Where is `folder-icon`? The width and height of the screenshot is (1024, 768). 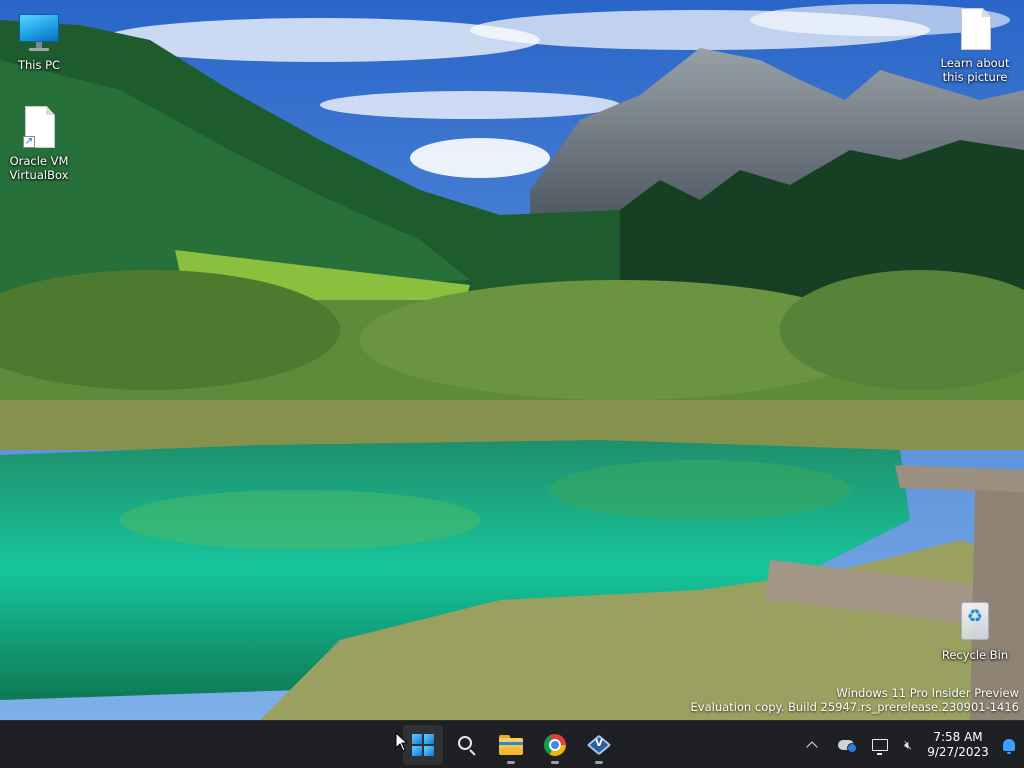 folder-icon is located at coordinates (511, 745).